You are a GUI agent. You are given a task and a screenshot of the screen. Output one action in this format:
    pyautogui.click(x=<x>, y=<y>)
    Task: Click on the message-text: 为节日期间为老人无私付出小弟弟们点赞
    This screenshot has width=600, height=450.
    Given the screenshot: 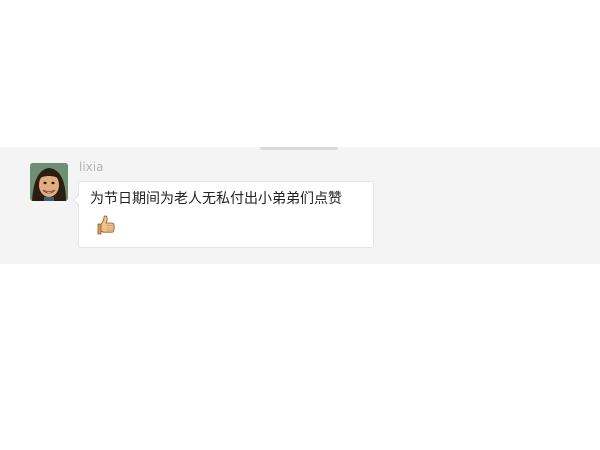 What is the action you would take?
    pyautogui.click(x=216, y=199)
    